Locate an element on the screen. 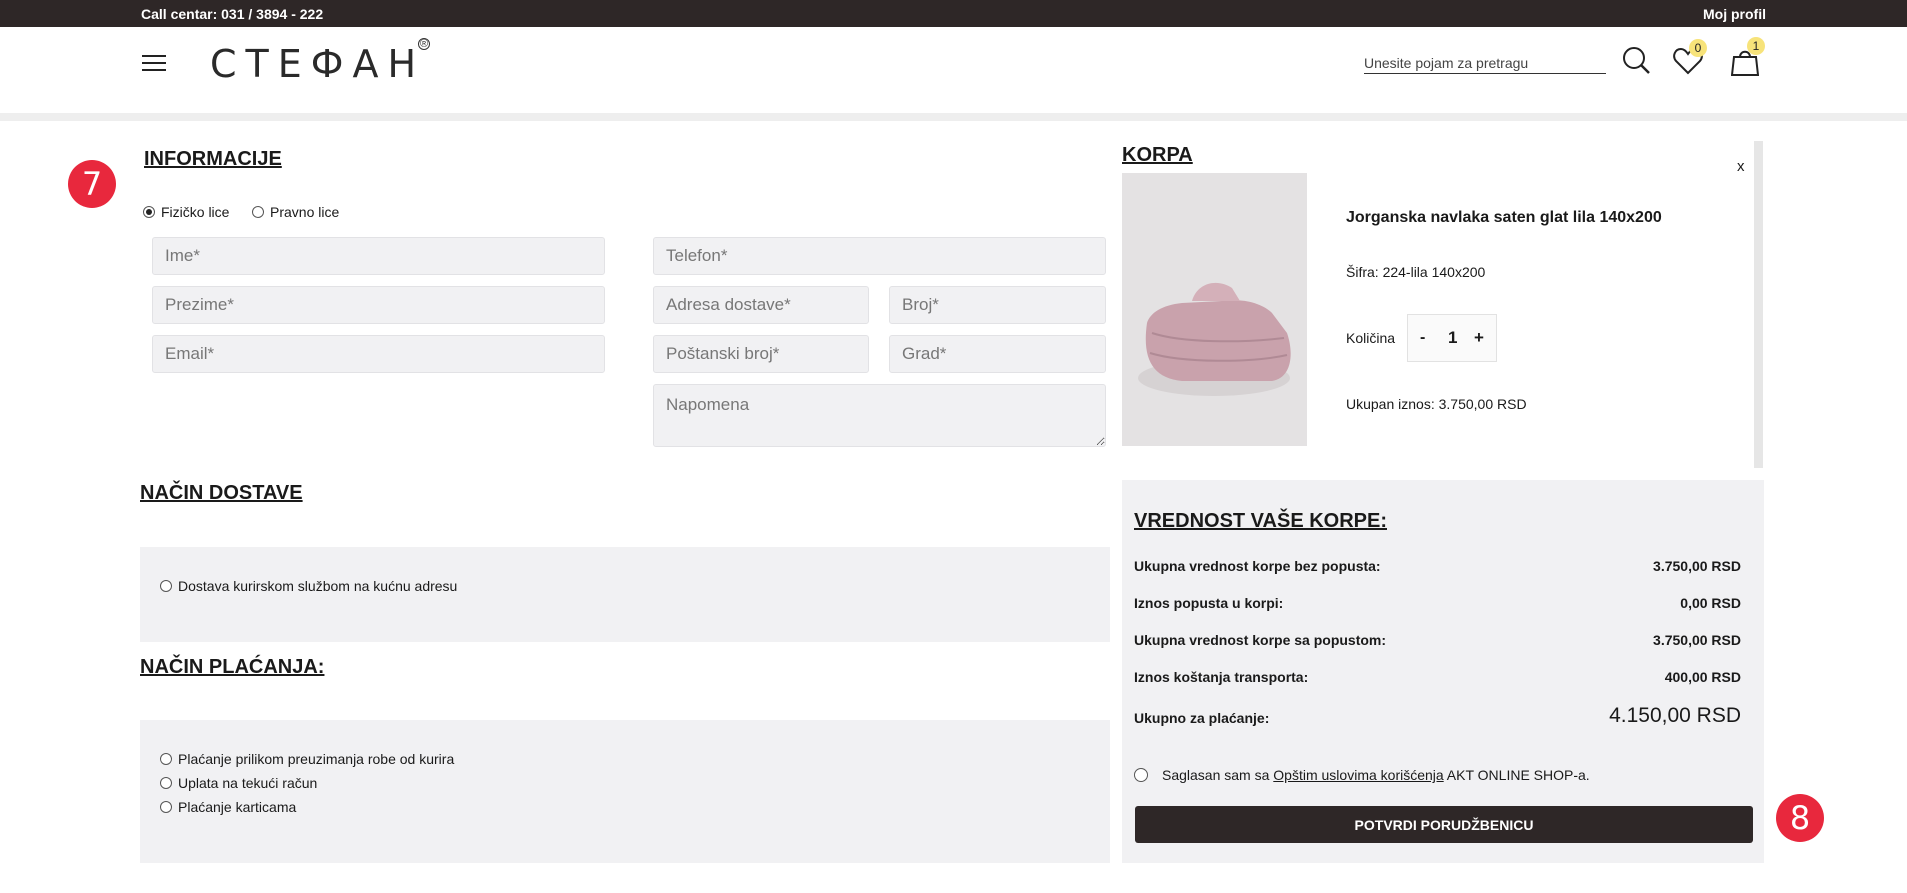 This screenshot has height=893, width=1907. search-icon is located at coordinates (1638, 62).